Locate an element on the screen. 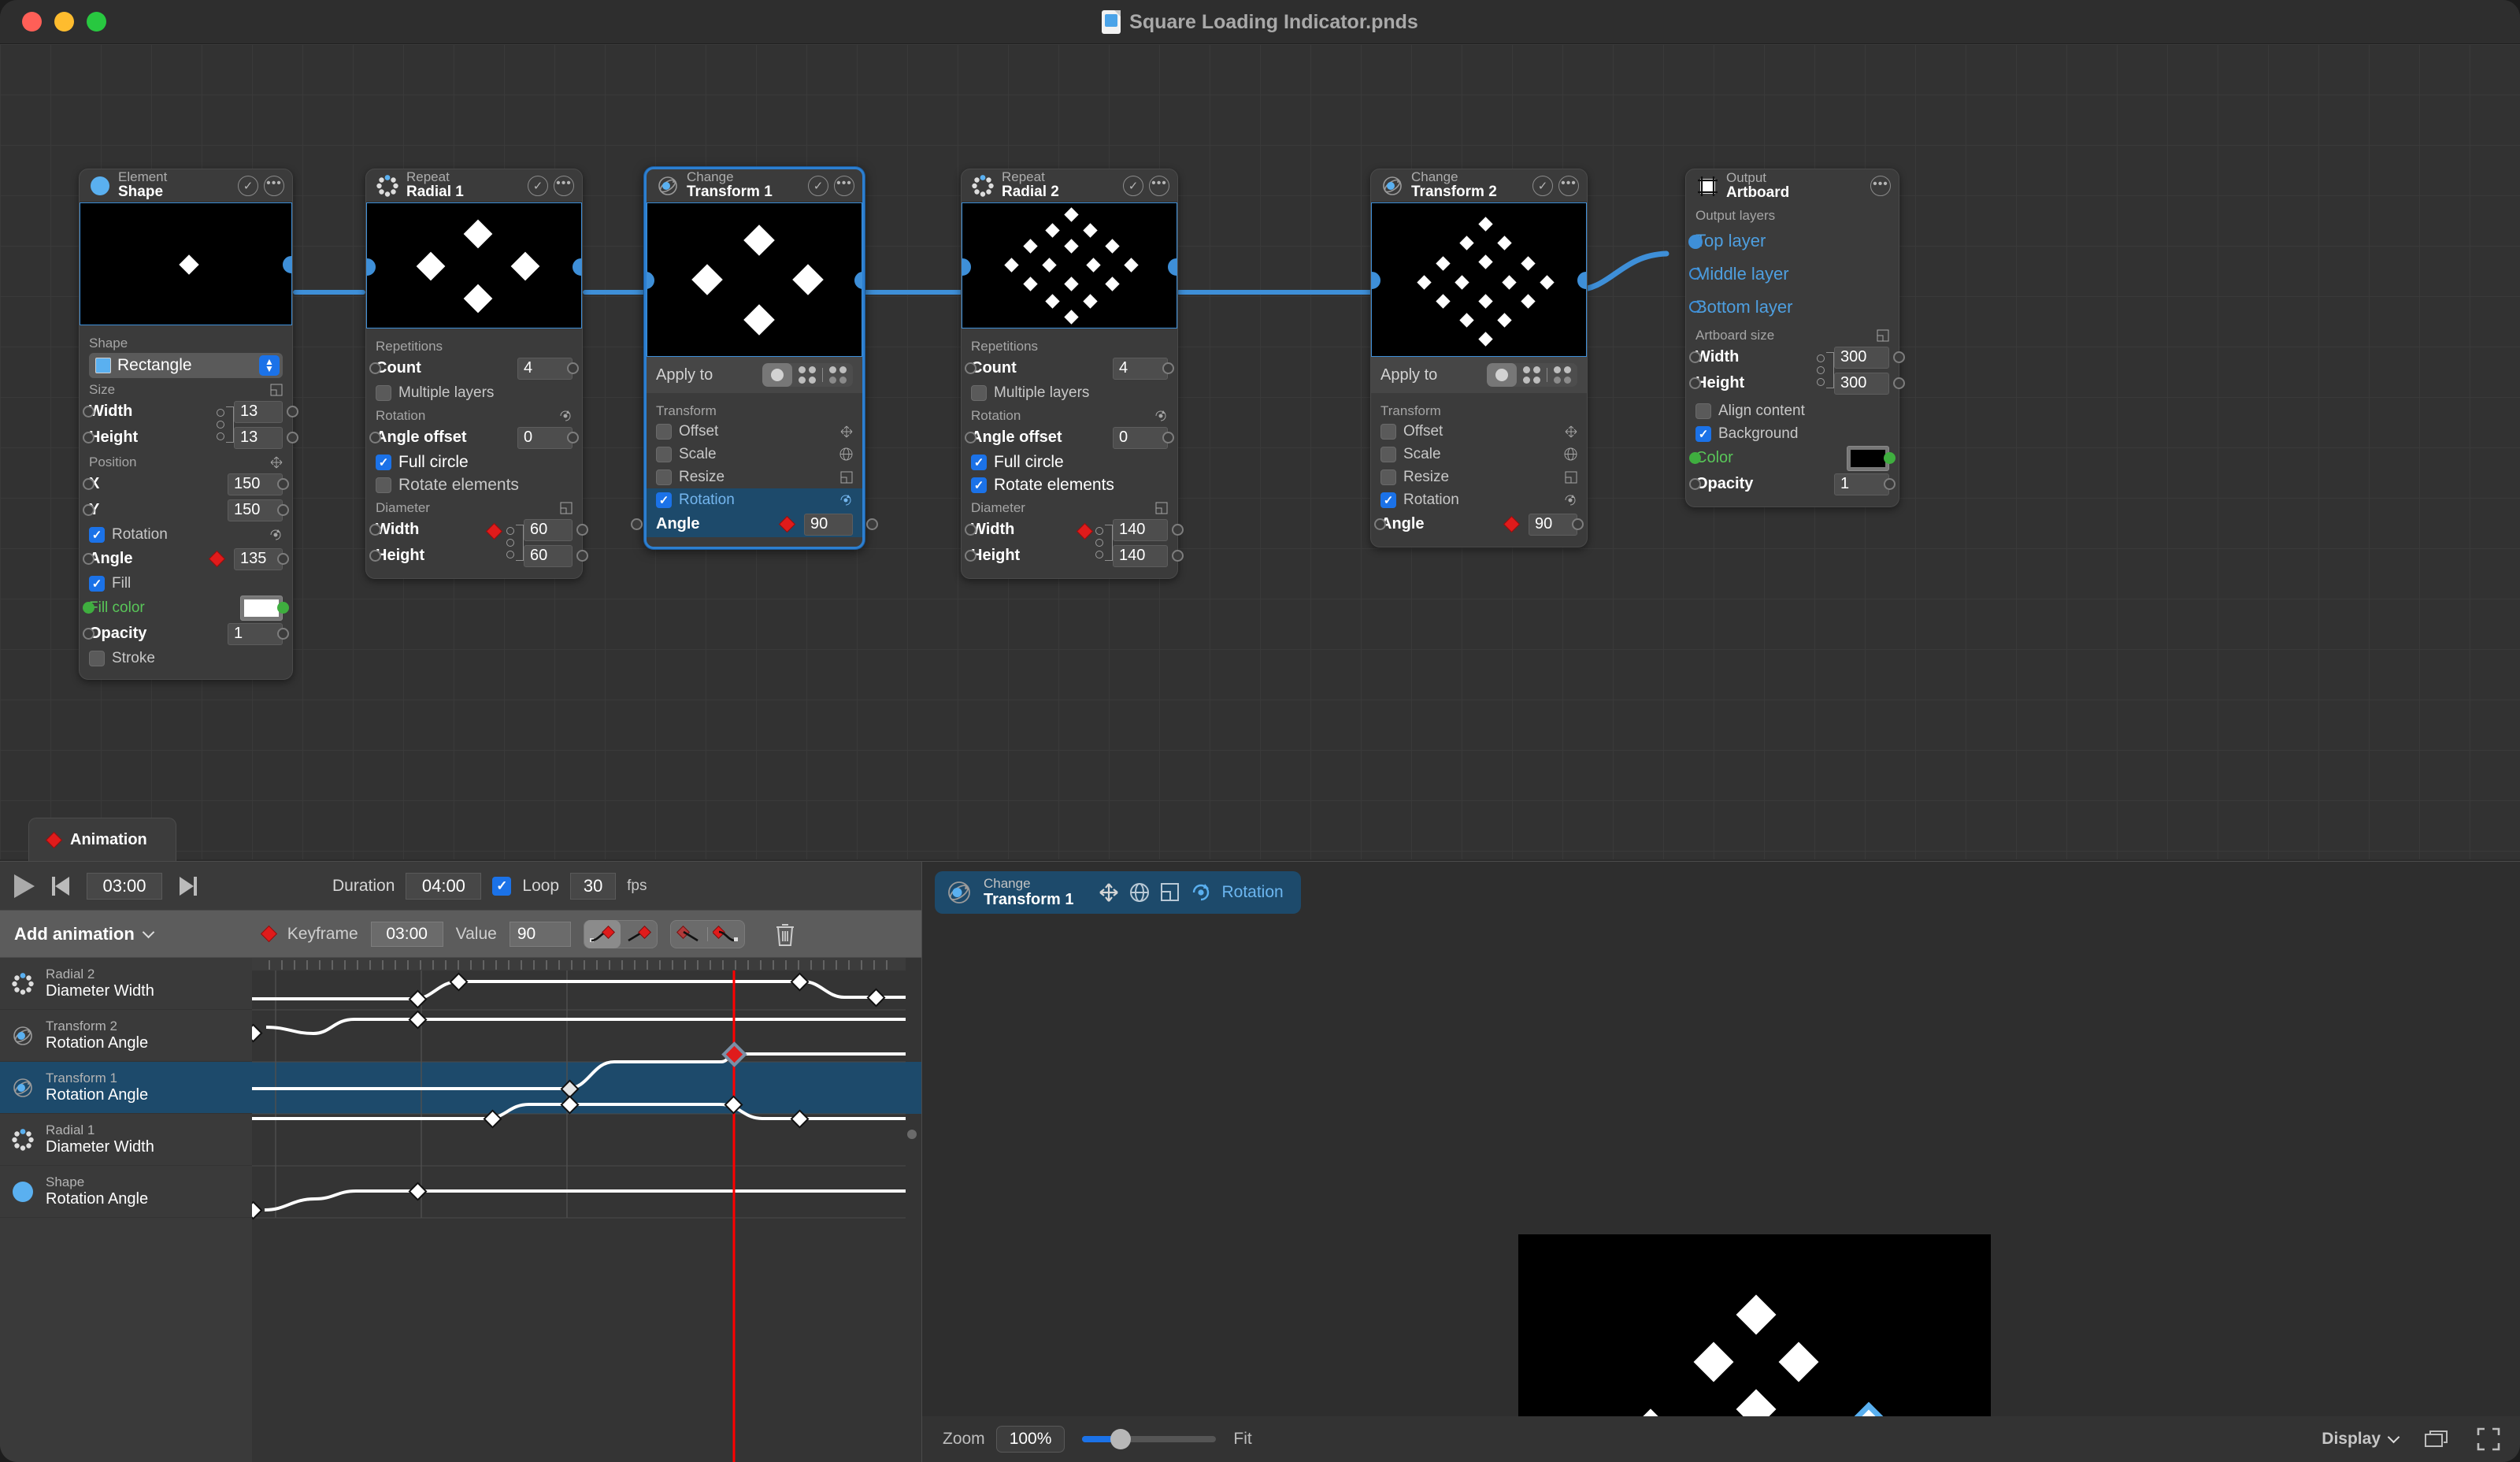 Image resolution: width=2520 pixels, height=1462 pixels. track-row-radial2: Radial 2 Diameter Width is located at coordinates (126, 984).